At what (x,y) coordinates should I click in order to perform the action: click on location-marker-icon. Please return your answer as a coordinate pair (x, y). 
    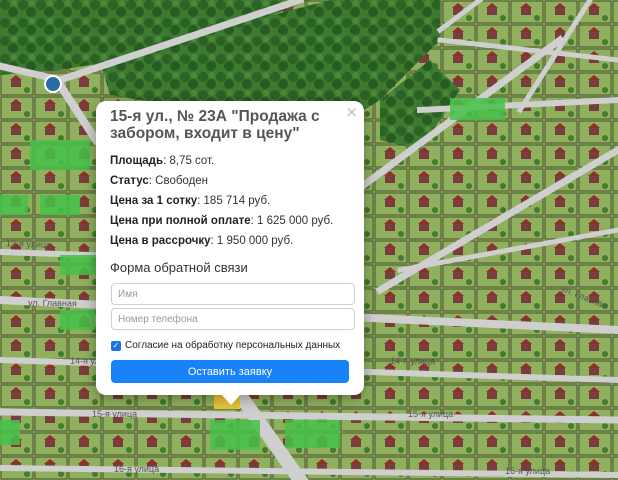
    Looking at the image, I should click on (53, 84).